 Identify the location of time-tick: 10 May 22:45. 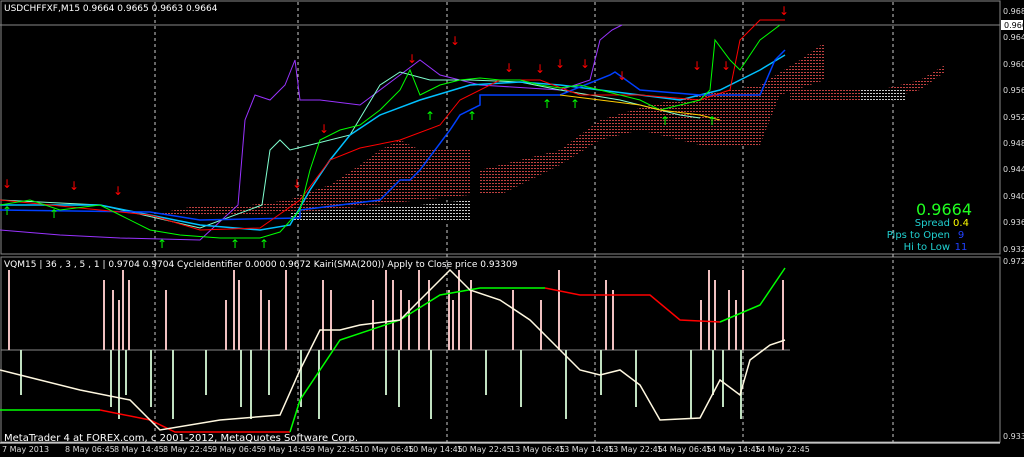
(484, 449).